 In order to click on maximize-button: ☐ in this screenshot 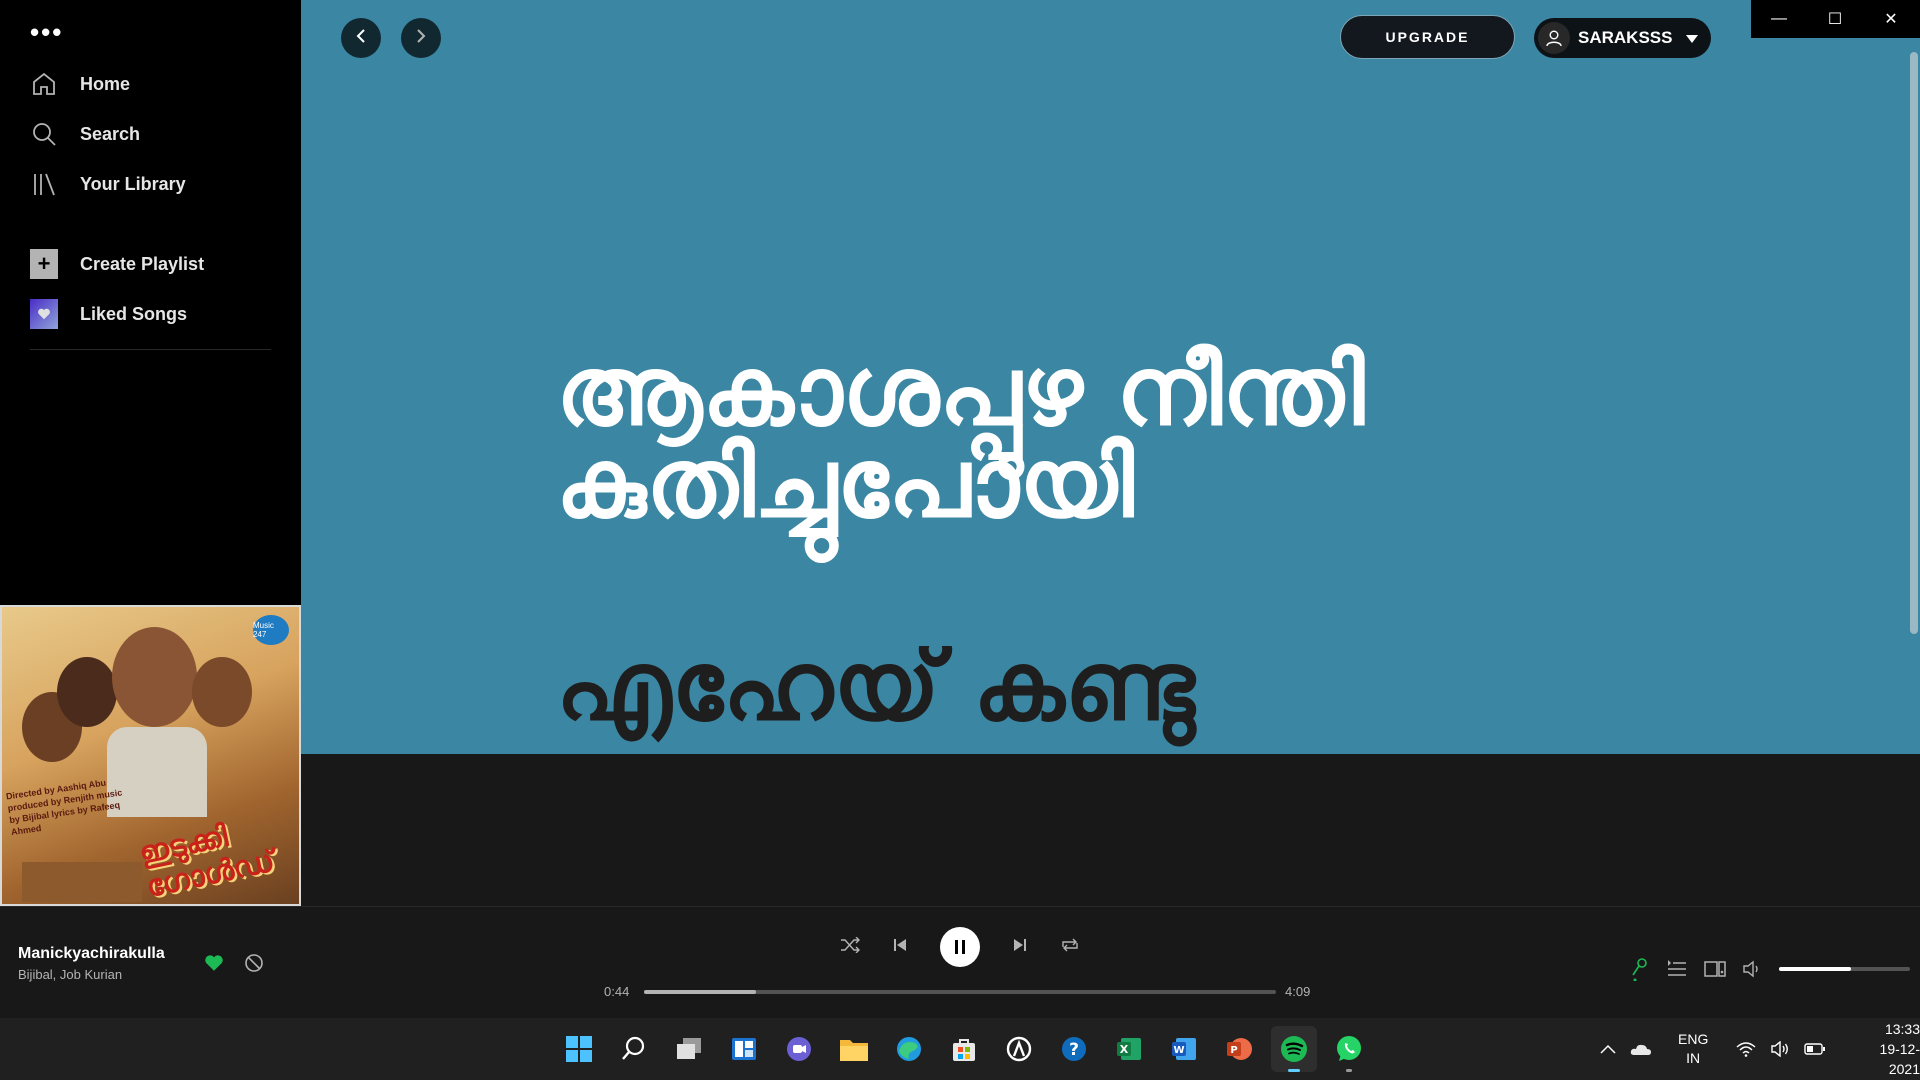, I will do `click(1835, 19)`.